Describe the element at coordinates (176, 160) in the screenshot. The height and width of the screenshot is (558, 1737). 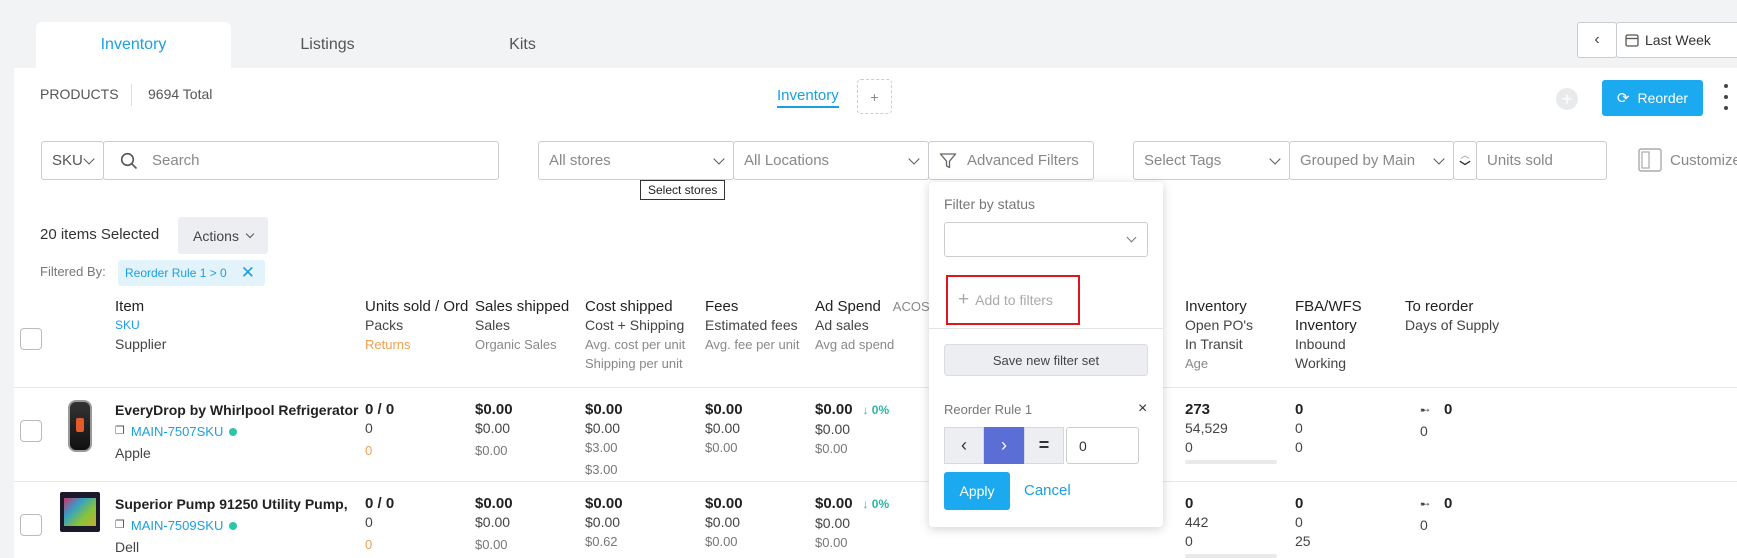
I see `search-placeholder: Search` at that location.